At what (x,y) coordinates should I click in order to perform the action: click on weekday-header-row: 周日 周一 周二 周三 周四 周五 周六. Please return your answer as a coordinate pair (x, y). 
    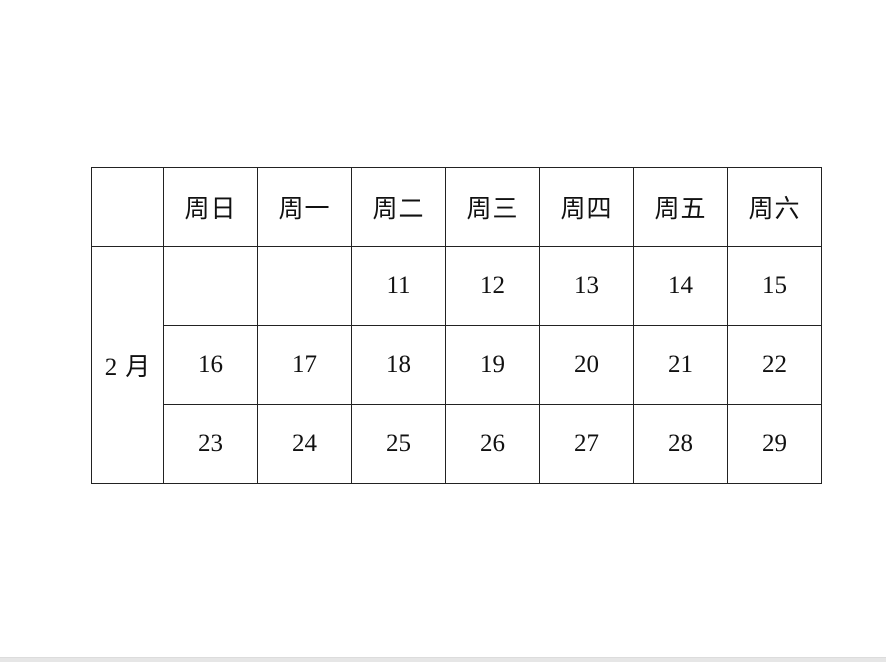
    Looking at the image, I should click on (456, 207).